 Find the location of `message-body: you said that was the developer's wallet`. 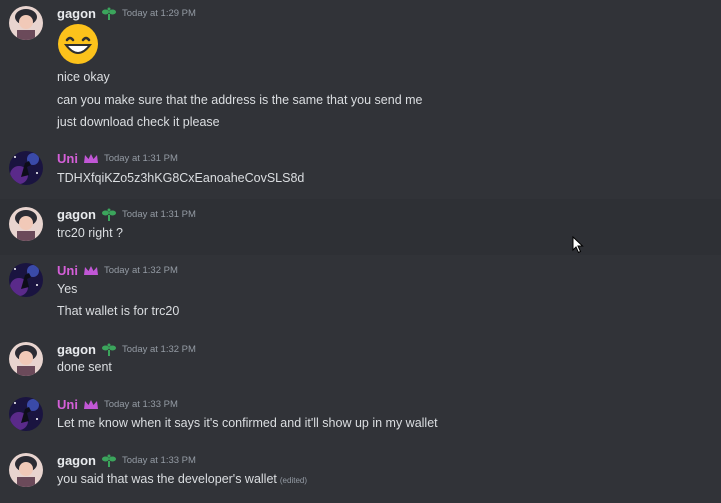

message-body: you said that was the developer's wallet is located at coordinates (167, 479).